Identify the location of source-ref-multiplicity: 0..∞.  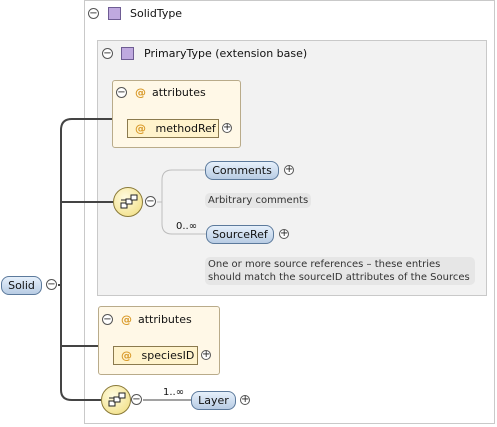
(187, 226).